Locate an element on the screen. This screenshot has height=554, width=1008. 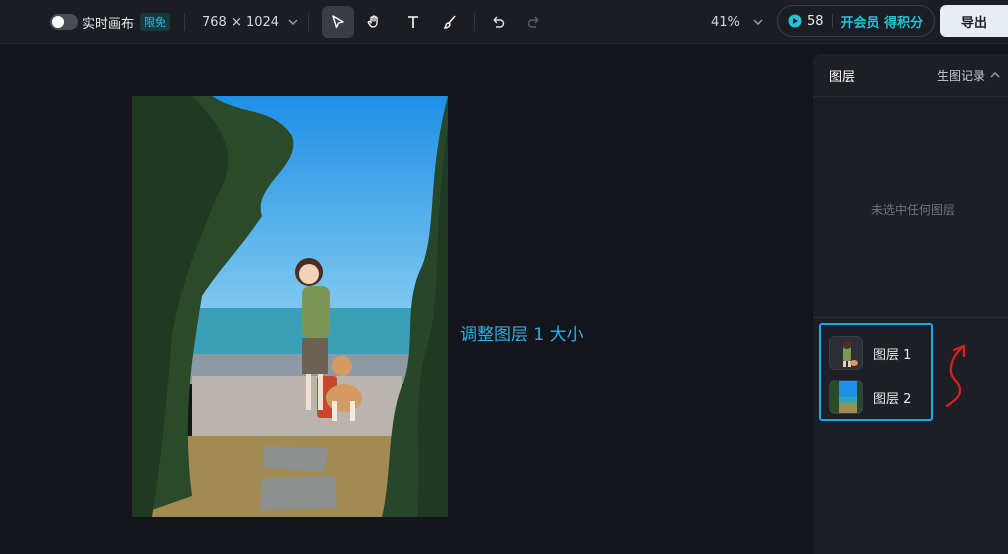
redo-icon is located at coordinates (533, 22).